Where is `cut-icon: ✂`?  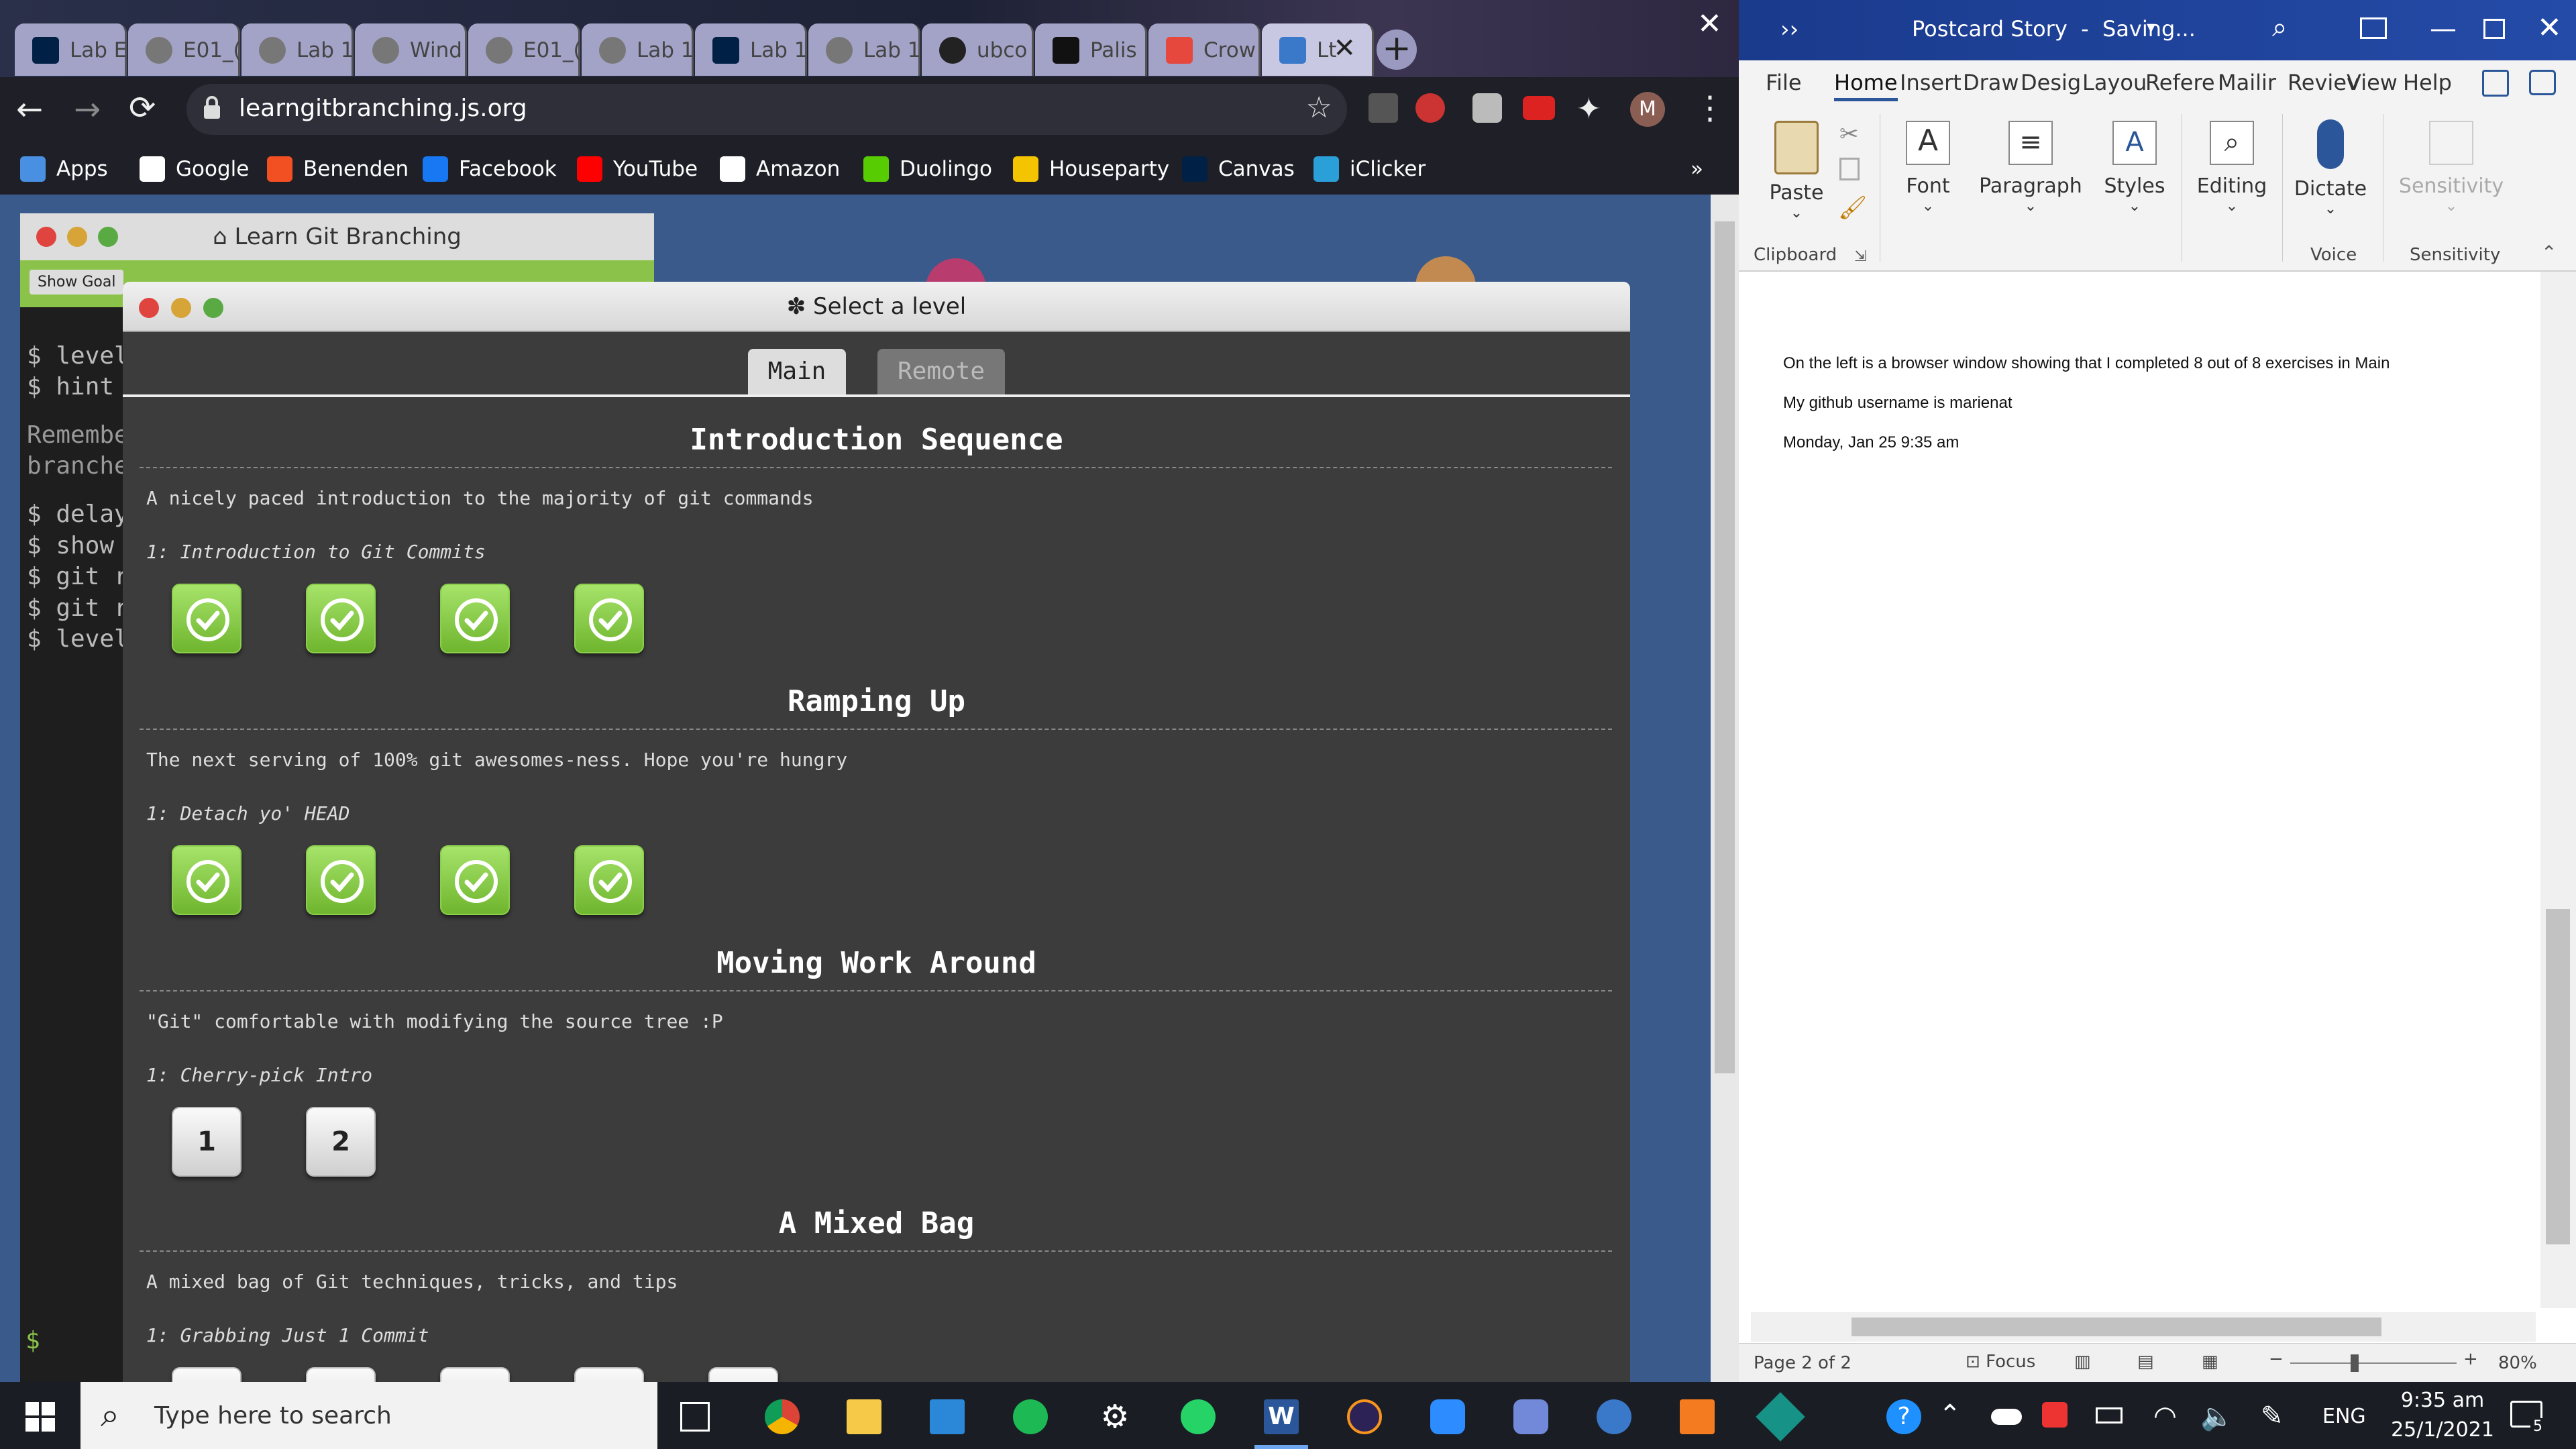 cut-icon: ✂ is located at coordinates (1849, 134).